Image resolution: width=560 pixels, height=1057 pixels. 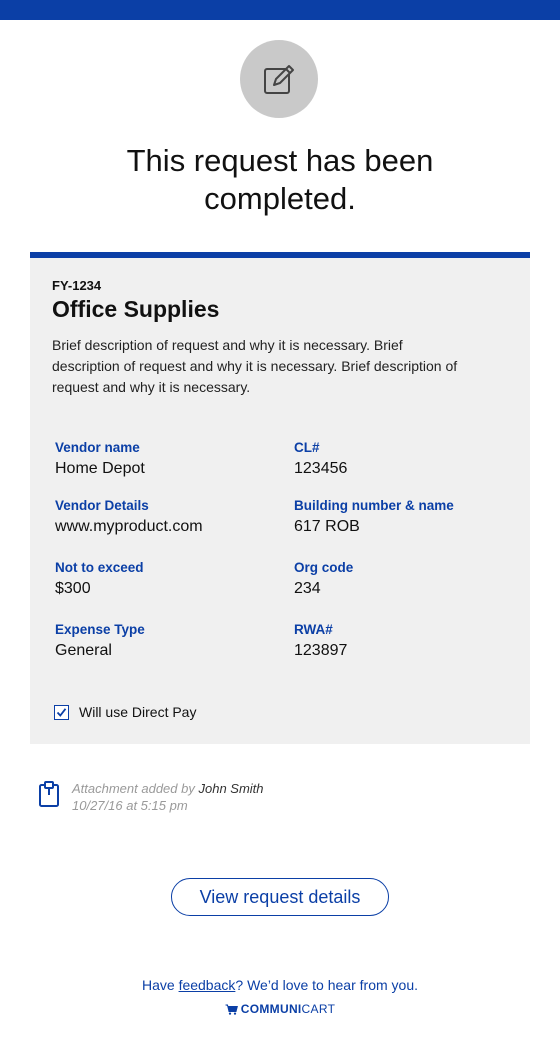 I want to click on field-label: Vendor Details, so click(x=102, y=505).